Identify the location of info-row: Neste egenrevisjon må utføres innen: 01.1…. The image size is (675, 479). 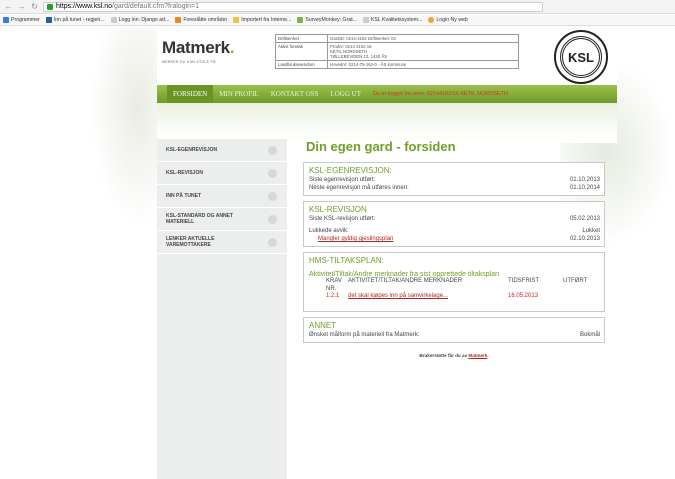
(454, 188).